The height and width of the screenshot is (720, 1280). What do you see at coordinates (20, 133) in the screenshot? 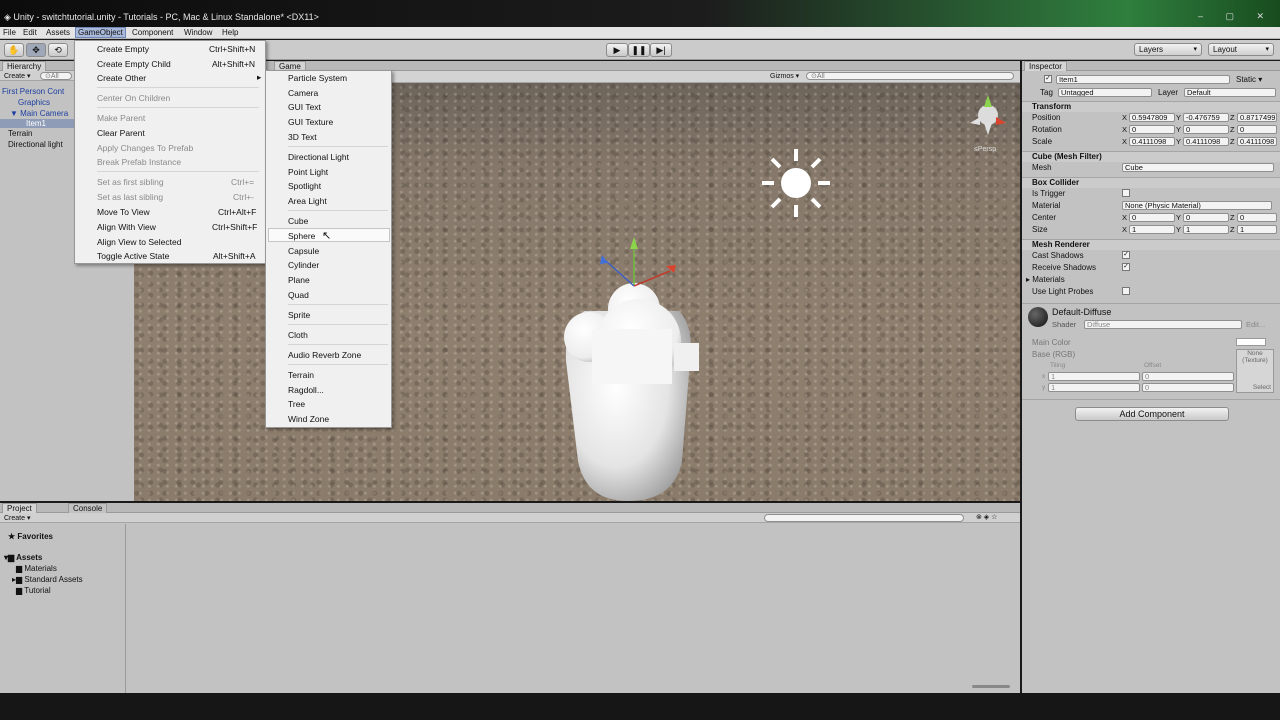
I see `hierarchy-item: Terrain` at bounding box center [20, 133].